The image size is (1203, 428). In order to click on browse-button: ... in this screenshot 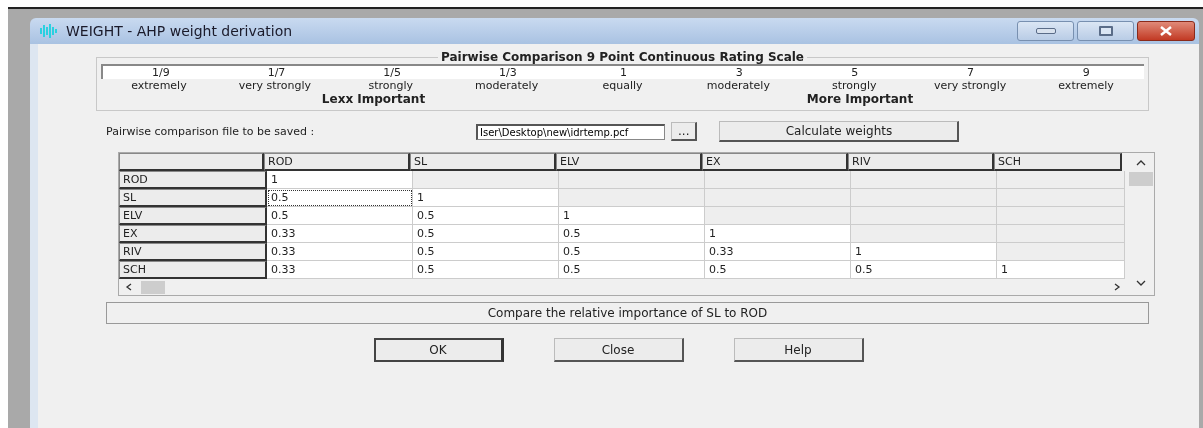, I will do `click(684, 131)`.